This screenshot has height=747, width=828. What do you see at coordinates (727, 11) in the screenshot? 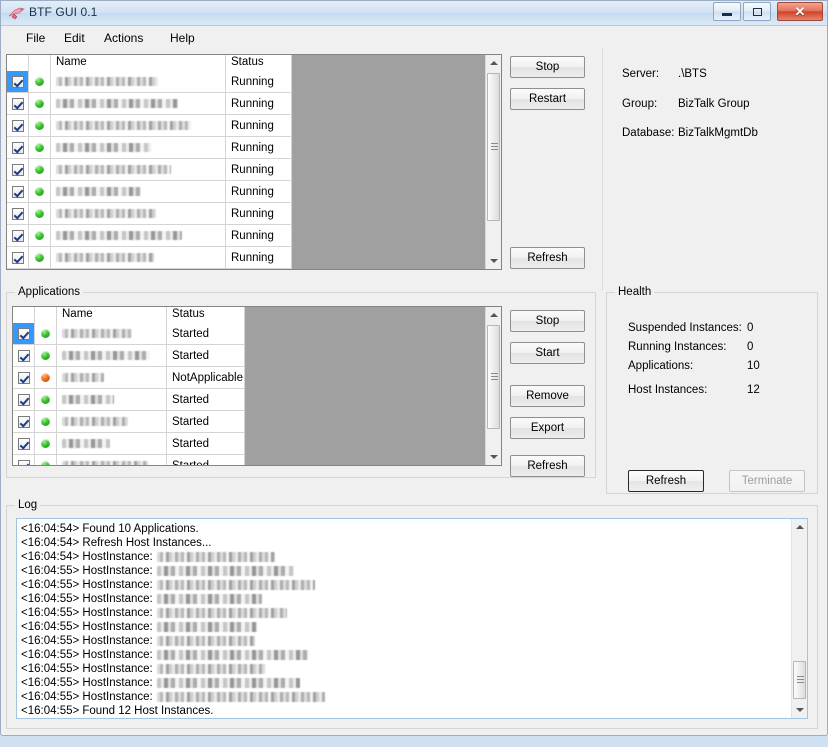
I see `minimize-button` at bounding box center [727, 11].